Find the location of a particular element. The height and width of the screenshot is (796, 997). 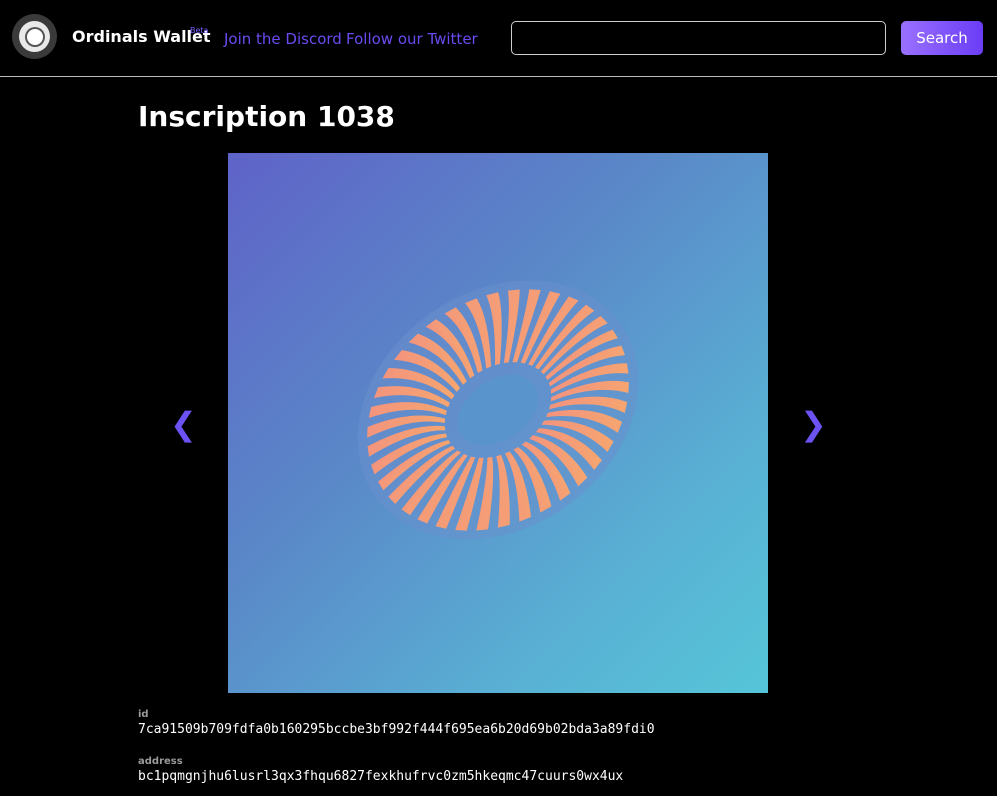

chevron-right-icon: ❯ is located at coordinates (813, 424).